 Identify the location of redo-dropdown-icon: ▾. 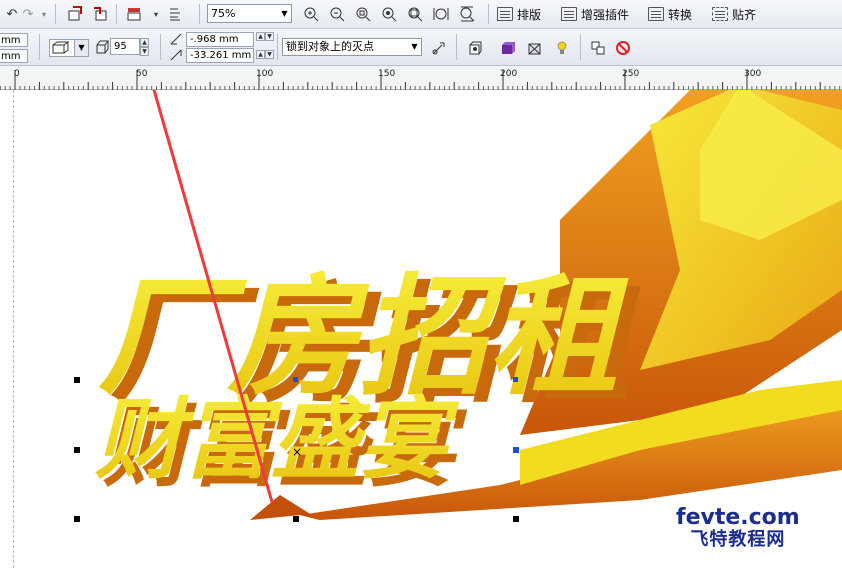
(44, 14).